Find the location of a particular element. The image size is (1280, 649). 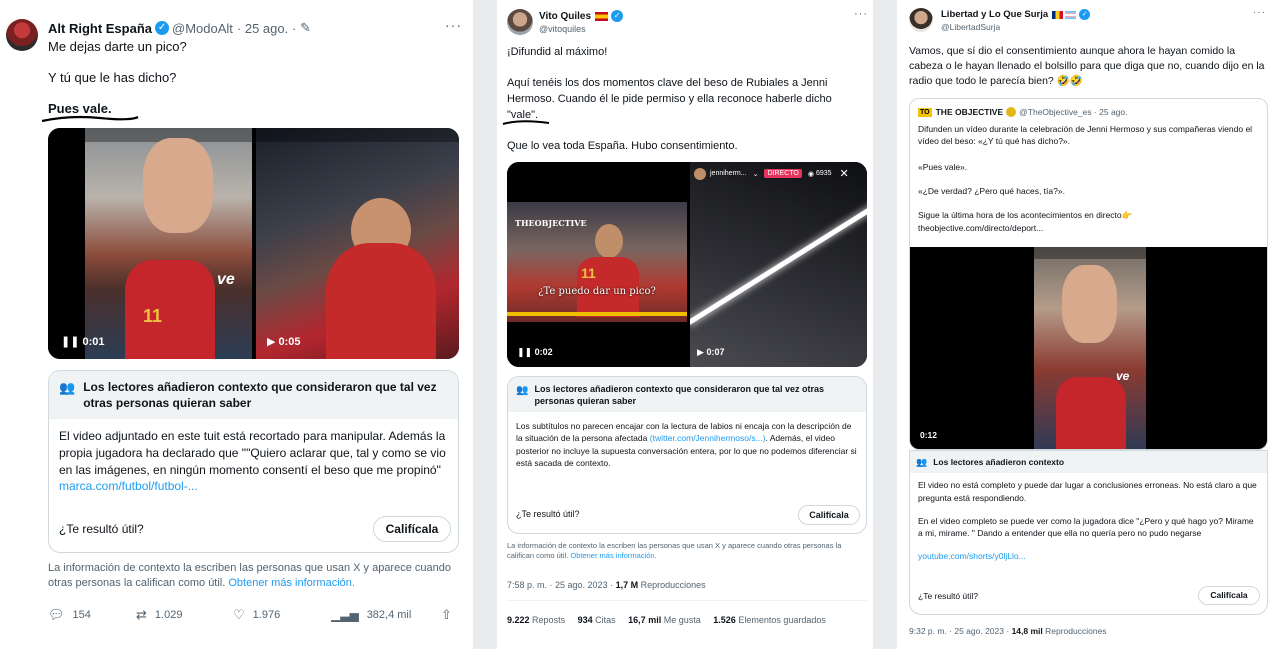

author-name: Libertad y Lo Que Surja is located at coordinates (994, 14).